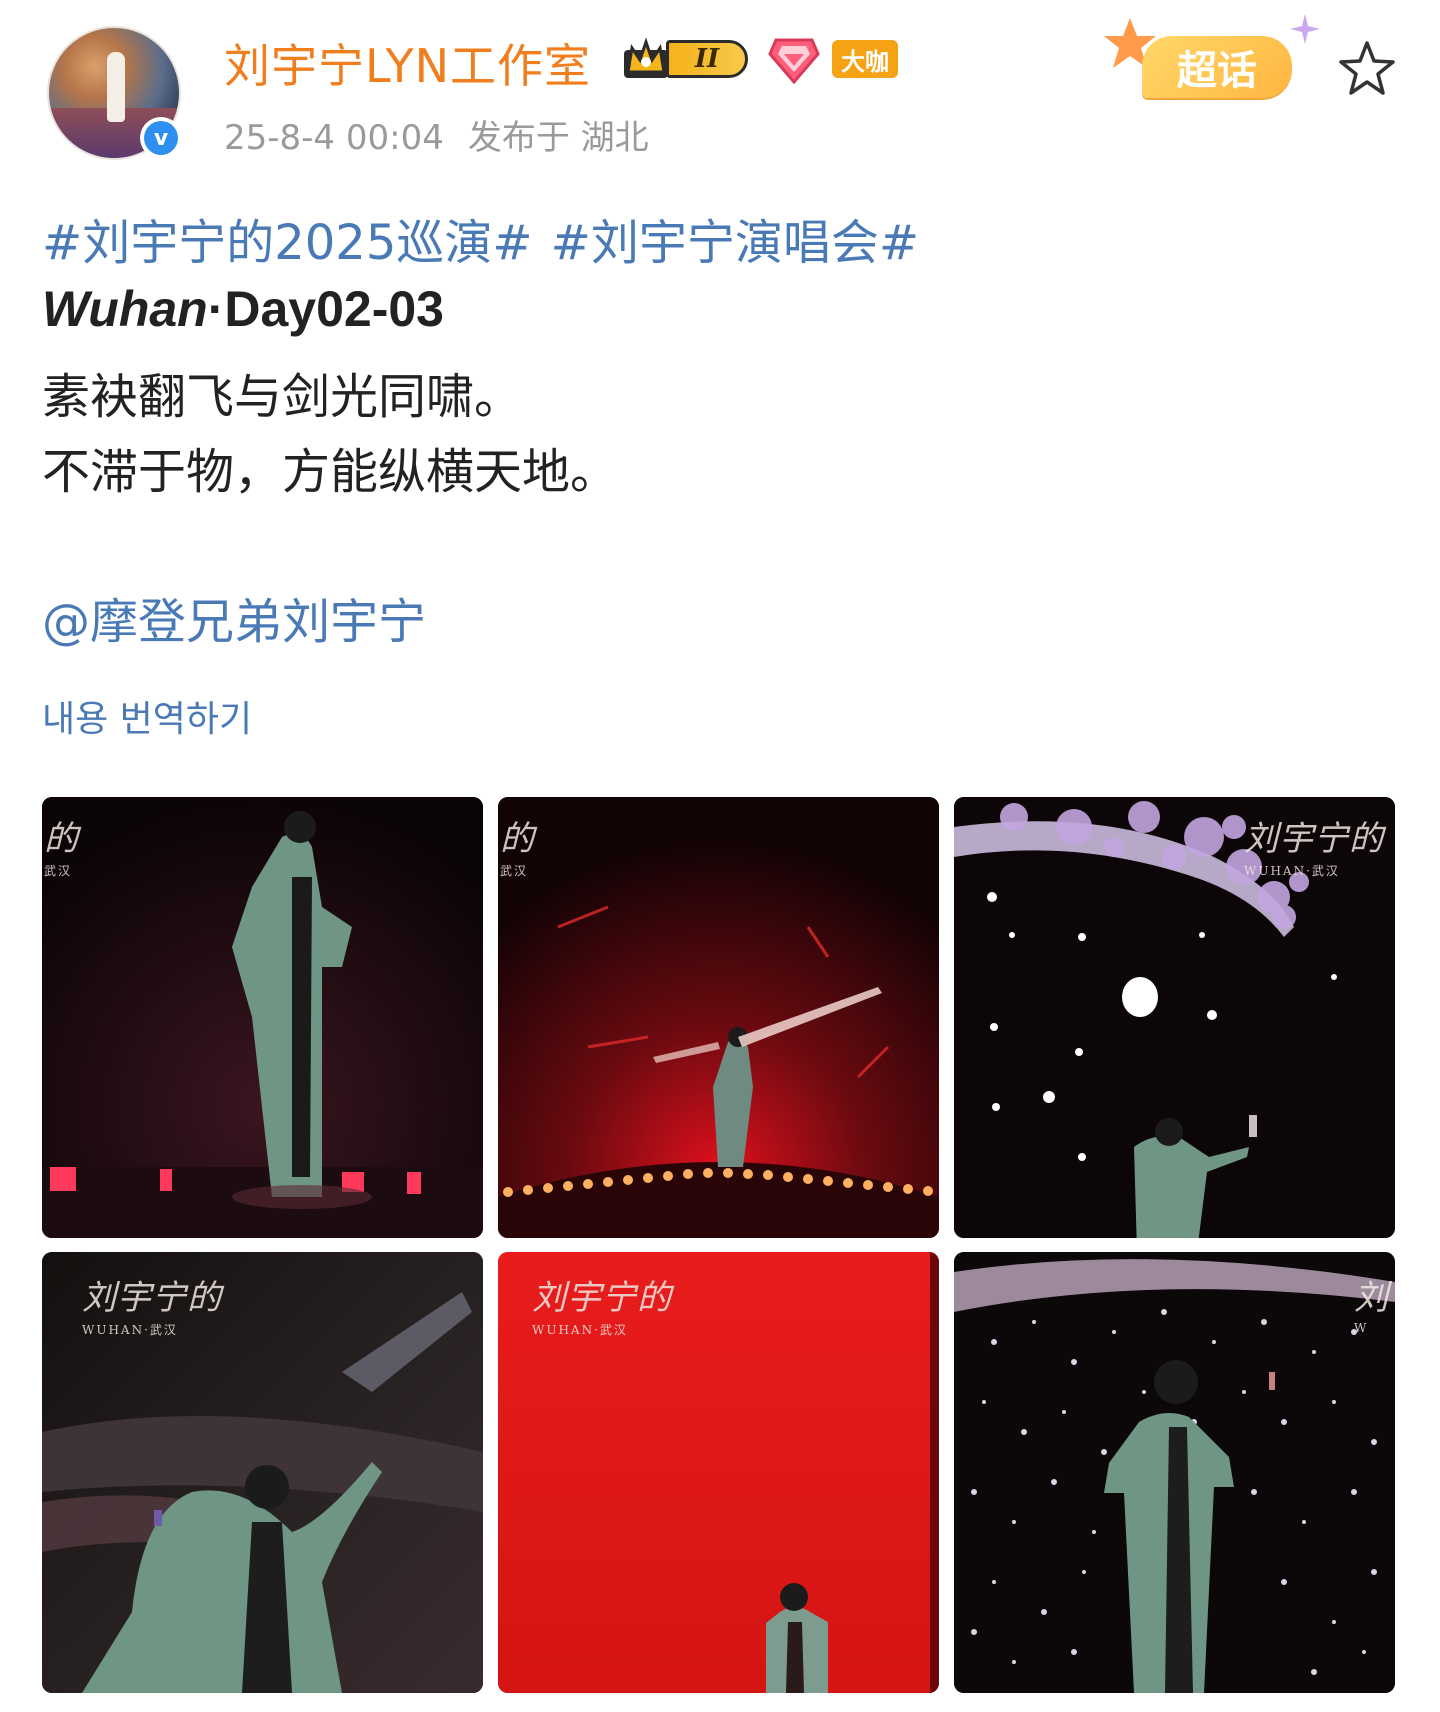 This screenshot has height=1712, width=1440. I want to click on post-text-line: 不滞于物，方能纵横天地。, so click(330, 472).